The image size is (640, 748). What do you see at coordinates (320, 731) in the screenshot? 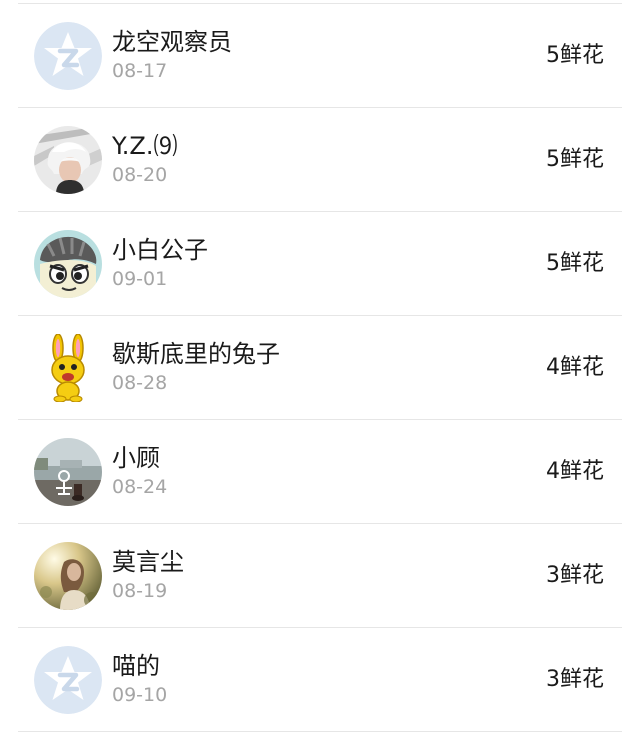
I see `row-divider` at bounding box center [320, 731].